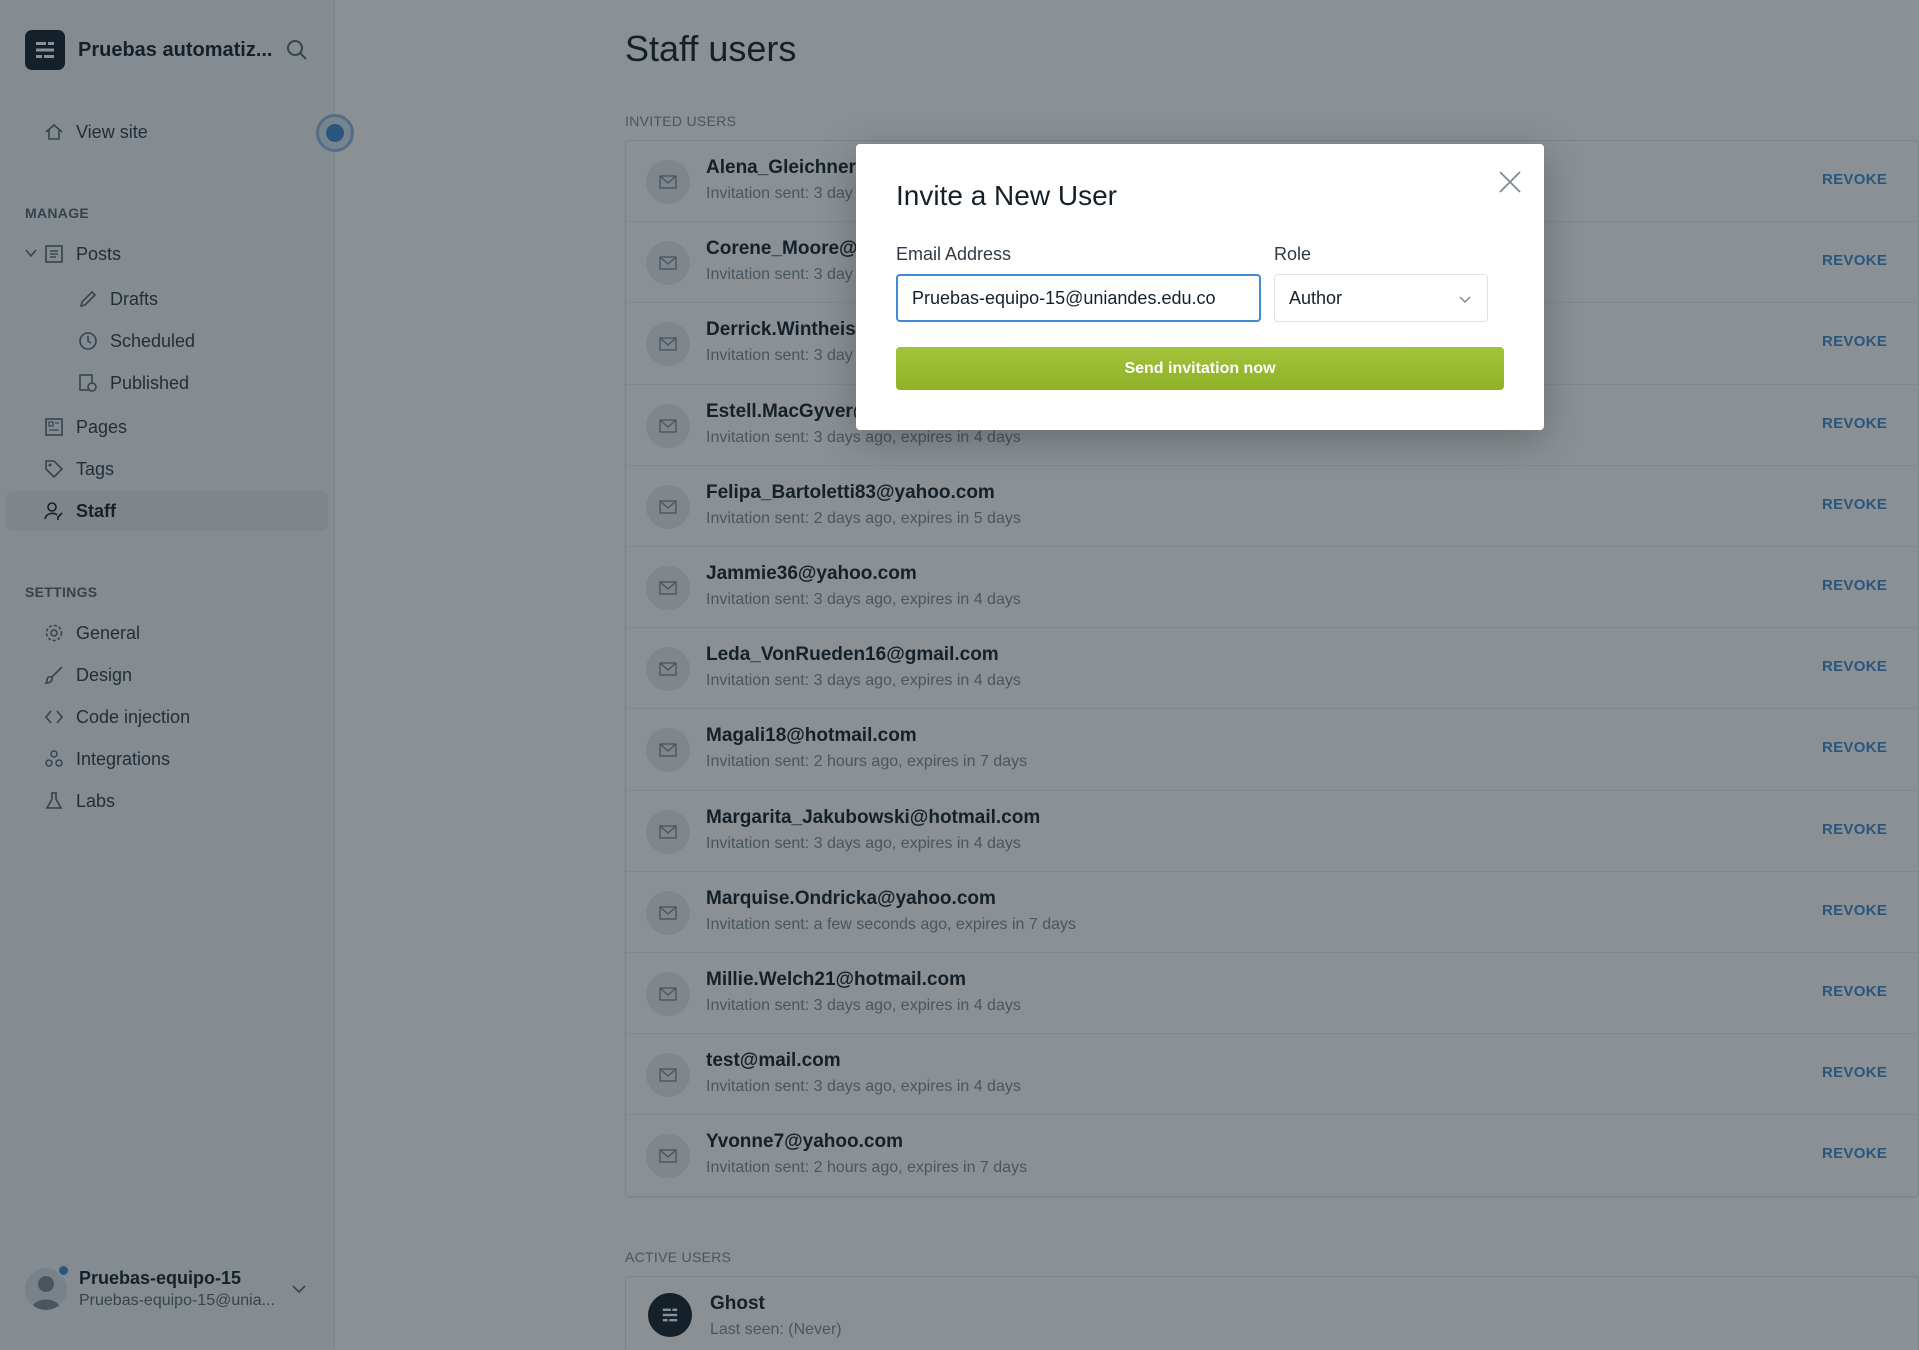 The height and width of the screenshot is (1350, 1919). Describe the element at coordinates (1293, 254) in the screenshot. I see `role-label: Role` at that location.